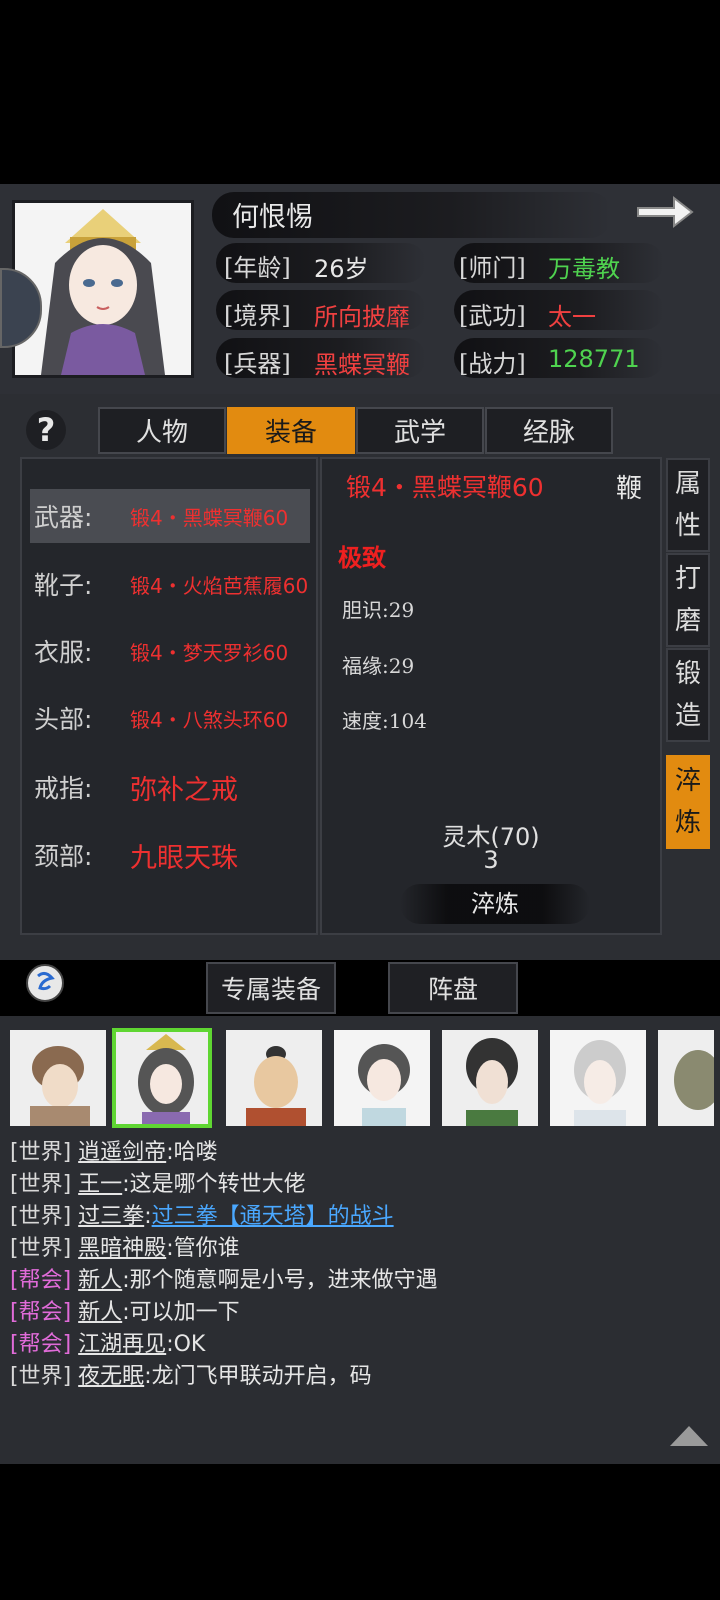 The image size is (720, 1600). I want to click on chat-text: :OK, so click(186, 1344).